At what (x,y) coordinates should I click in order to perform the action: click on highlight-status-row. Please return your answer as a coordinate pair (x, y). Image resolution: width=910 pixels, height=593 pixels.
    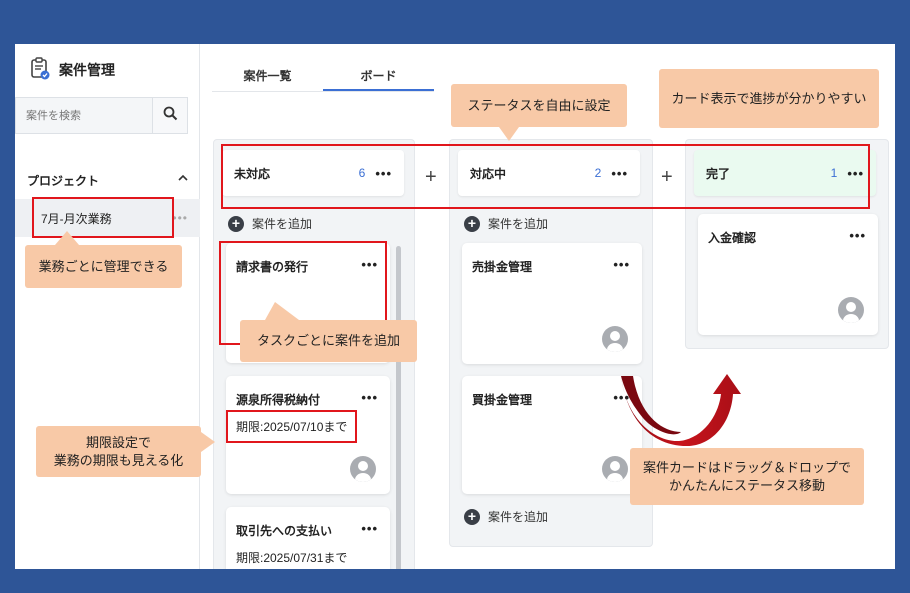
    Looking at the image, I should click on (545, 176).